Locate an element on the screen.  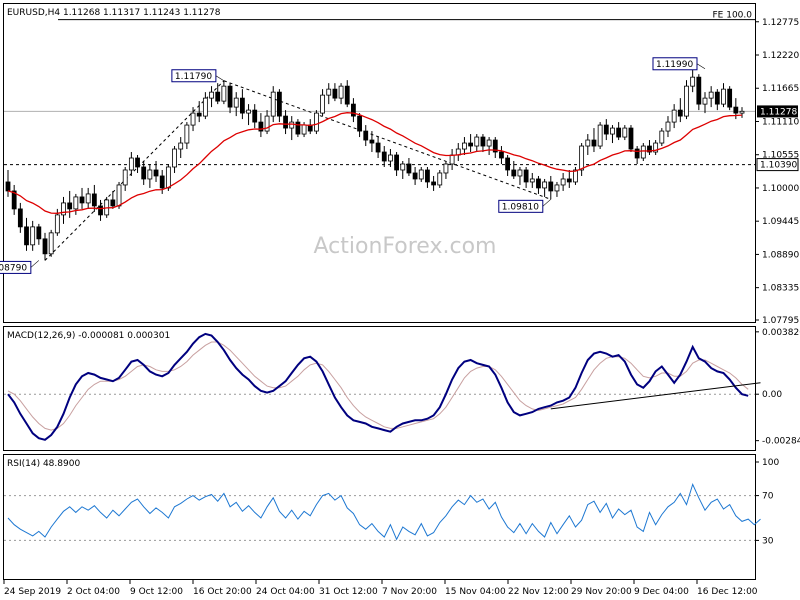
price-tick-label: 1.11110 is located at coordinates (780, 122).